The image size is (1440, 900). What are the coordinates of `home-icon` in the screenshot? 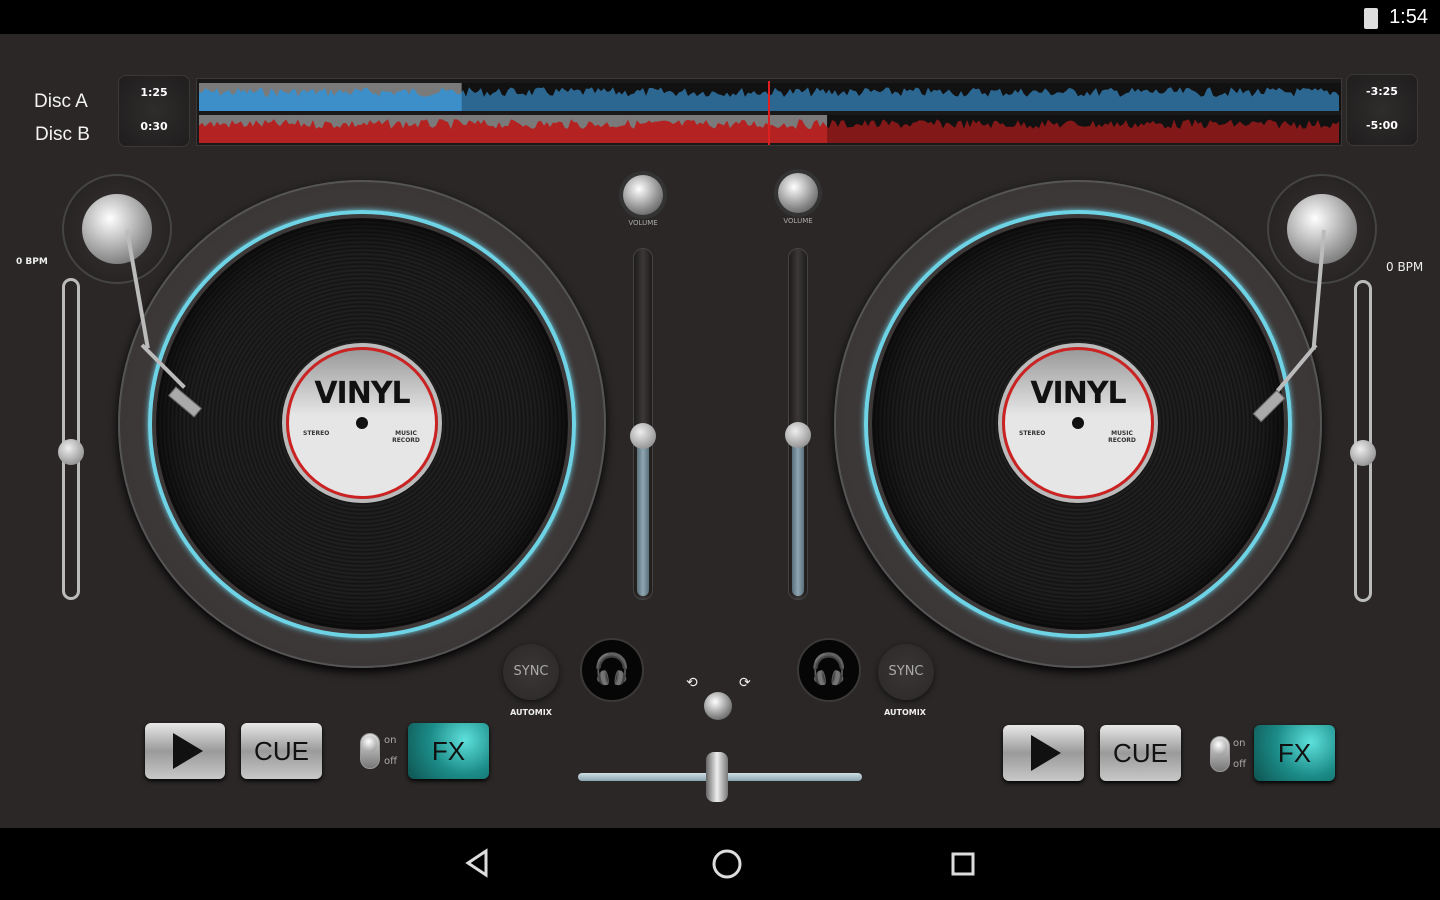 It's located at (727, 864).